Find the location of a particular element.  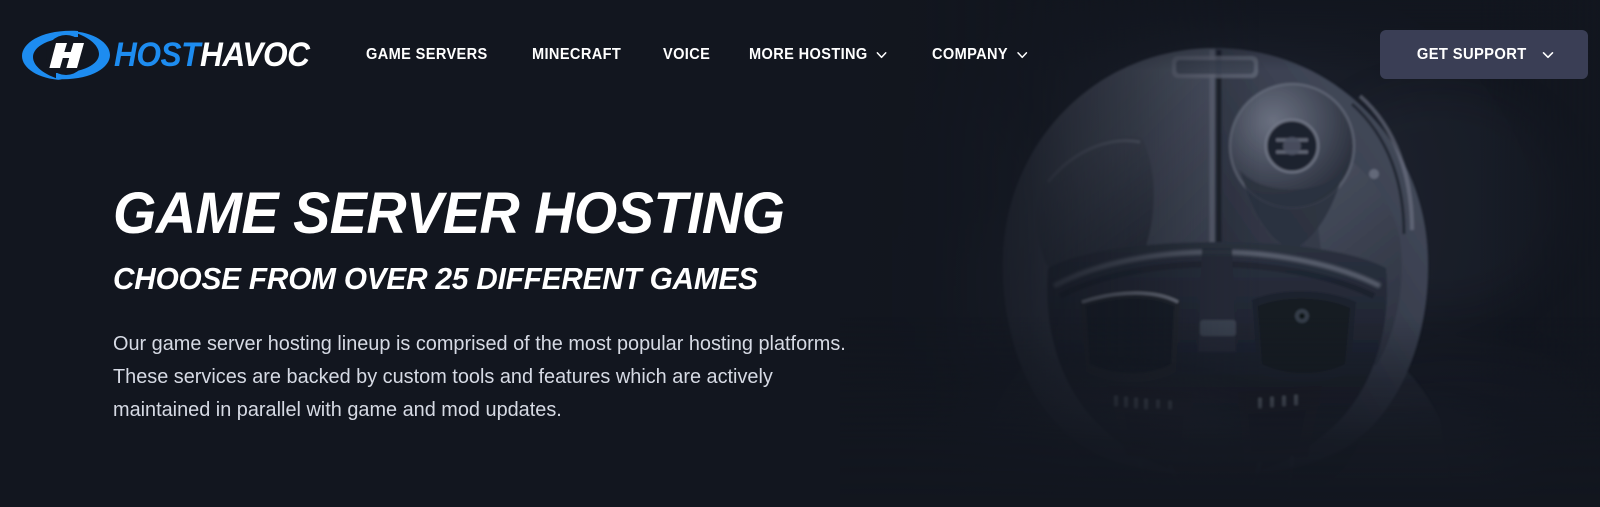

page-title: GAME SERVER HOSTING is located at coordinates (449, 213).